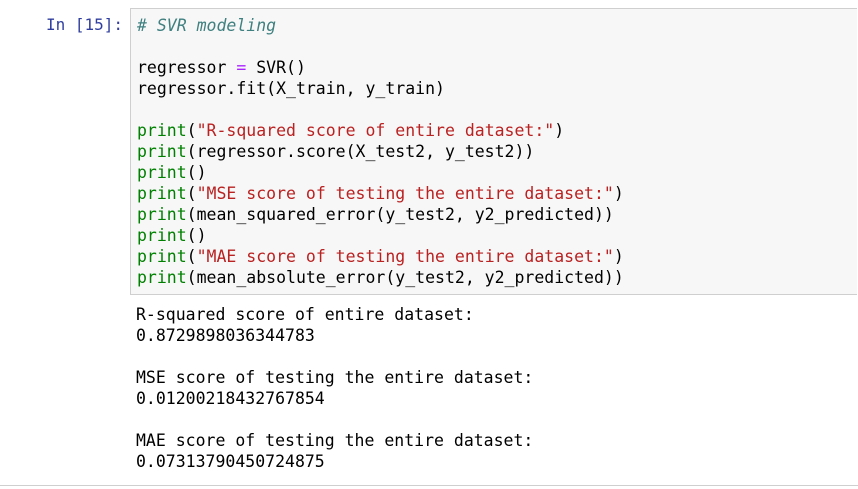 Image resolution: width=858 pixels, height=489 pixels. Describe the element at coordinates (207, 25) in the screenshot. I see `code-line-comment: # SVR modeling` at that location.